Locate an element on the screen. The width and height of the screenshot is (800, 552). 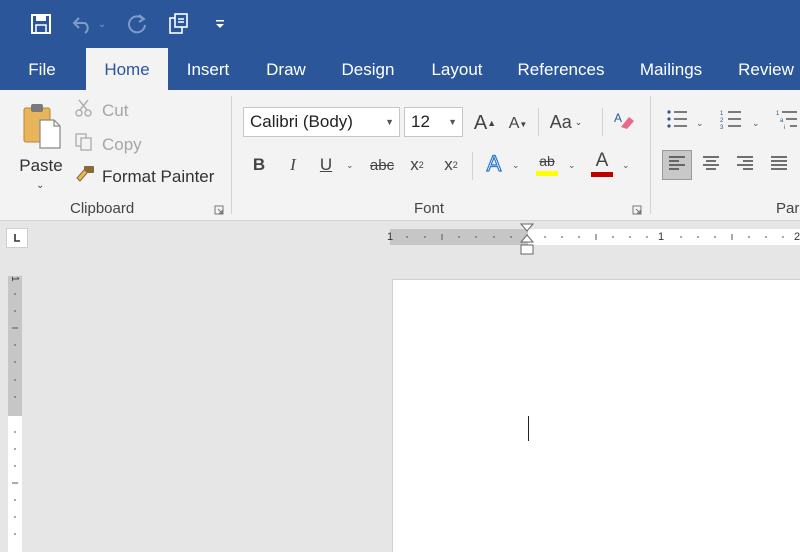
numbering-dropdown-icon: ⌄ is located at coordinates (756, 123).